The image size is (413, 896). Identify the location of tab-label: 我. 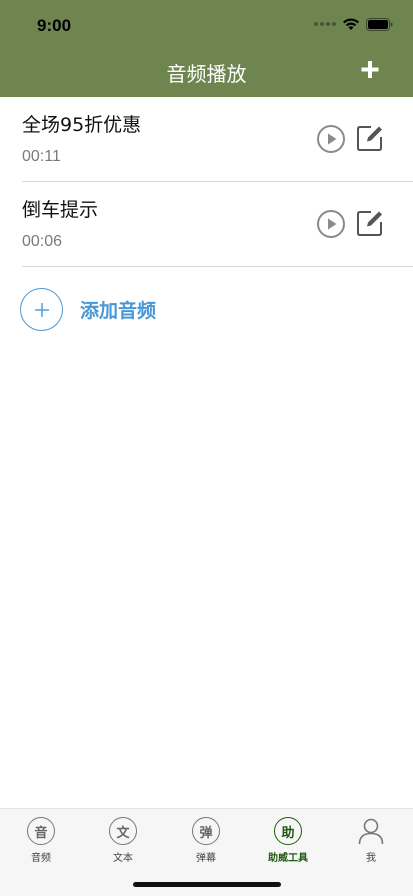
(371, 858).